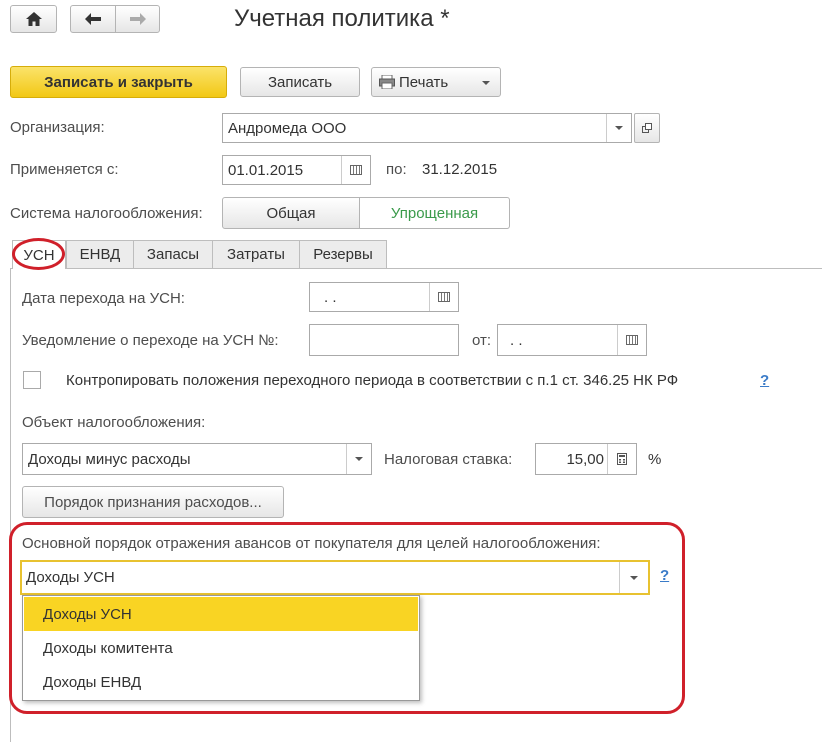 The height and width of the screenshot is (742, 822). What do you see at coordinates (764, 380) in the screenshot?
I see `help-link: ?` at bounding box center [764, 380].